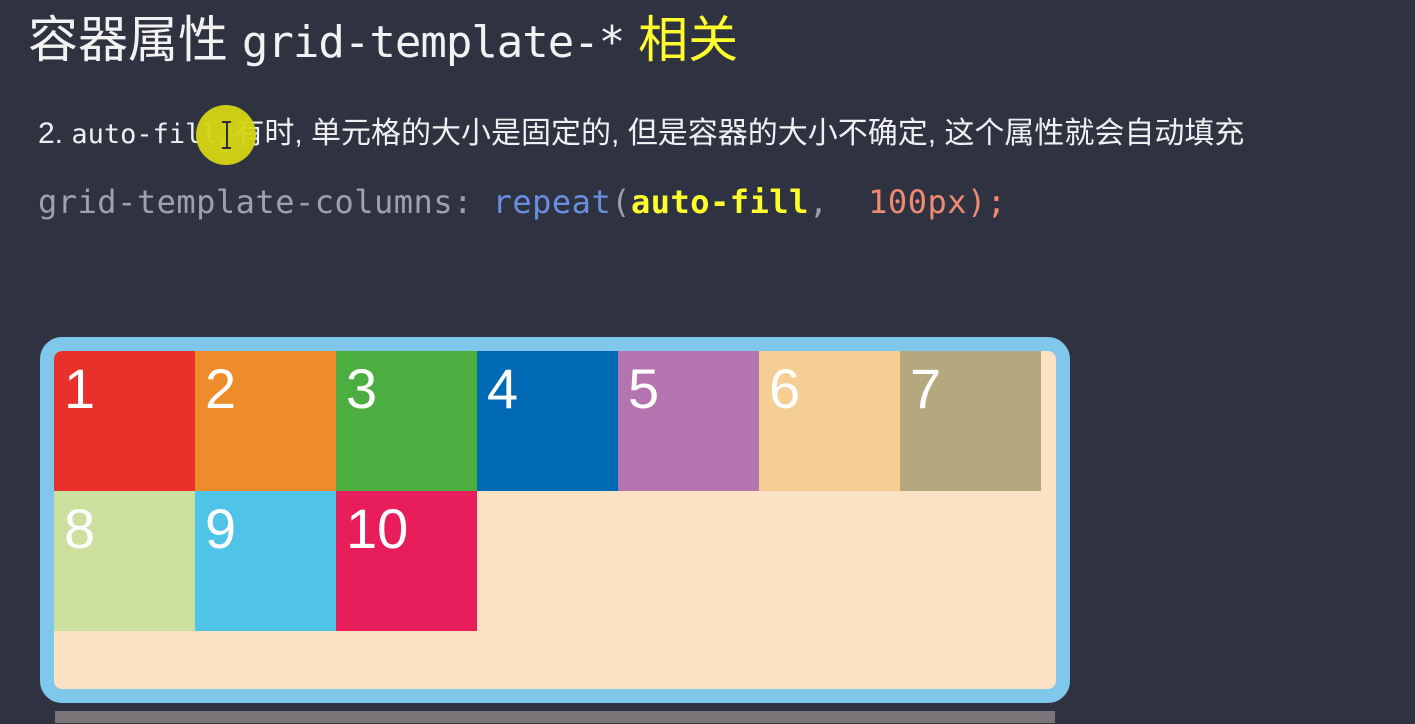 The height and width of the screenshot is (724, 1415). What do you see at coordinates (265, 561) in the screenshot?
I see `grid-item: 9` at bounding box center [265, 561].